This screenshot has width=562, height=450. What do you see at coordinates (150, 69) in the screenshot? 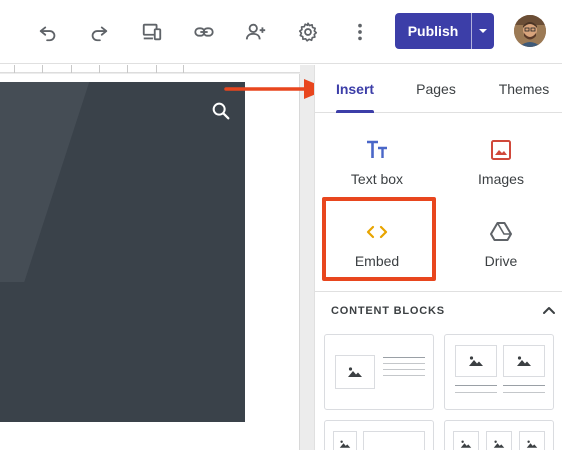
I see `ruler` at bounding box center [150, 69].